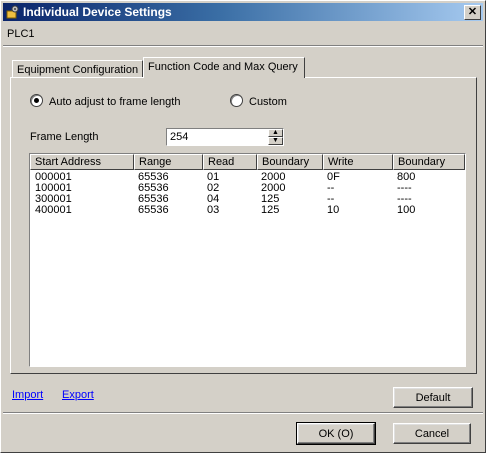  What do you see at coordinates (472, 12) in the screenshot?
I see `close-button: ✕` at bounding box center [472, 12].